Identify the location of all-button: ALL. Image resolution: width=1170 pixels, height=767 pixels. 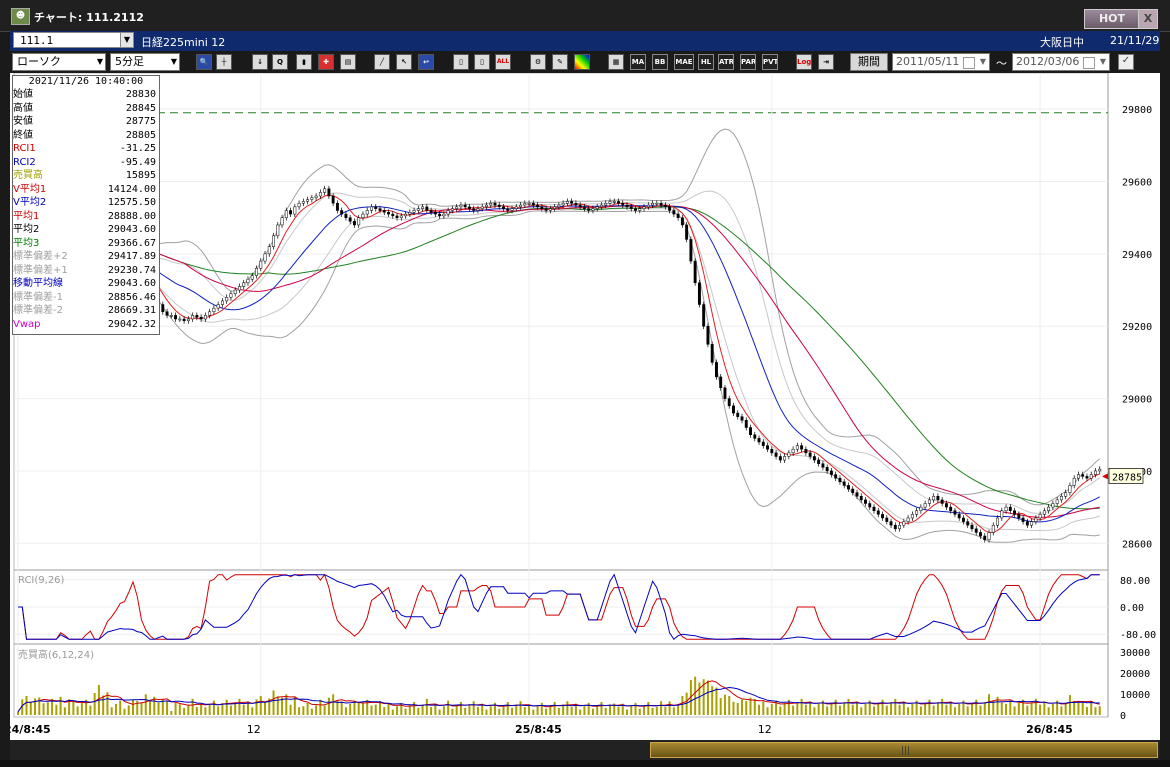
(503, 62).